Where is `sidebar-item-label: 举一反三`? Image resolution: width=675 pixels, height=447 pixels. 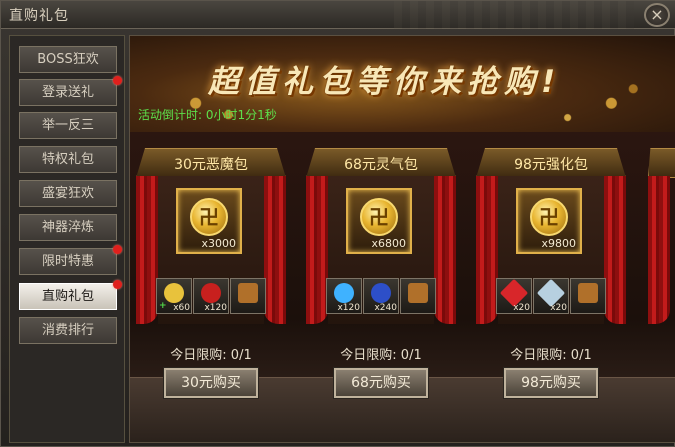
sidebar-item-label: 举一反三 is located at coordinates (67, 125).